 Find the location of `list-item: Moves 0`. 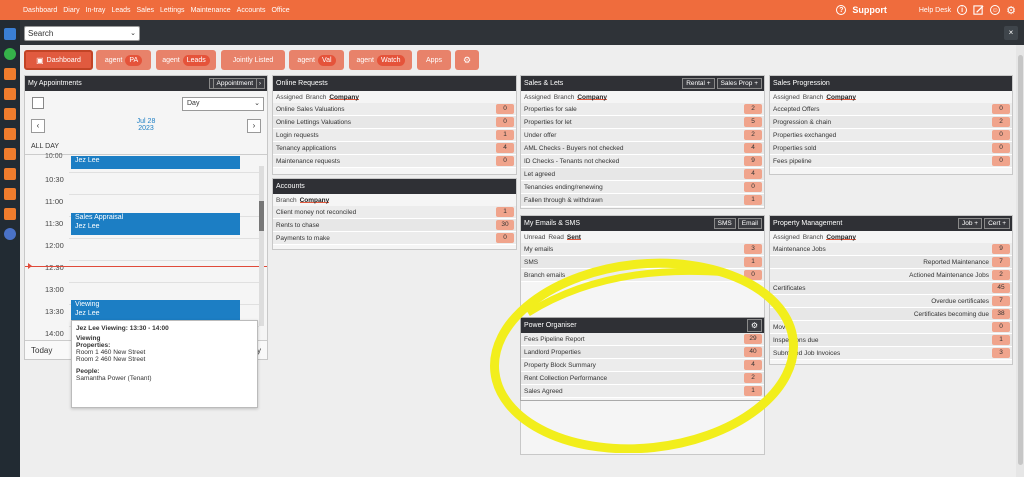

list-item: Moves 0 is located at coordinates (891, 327).